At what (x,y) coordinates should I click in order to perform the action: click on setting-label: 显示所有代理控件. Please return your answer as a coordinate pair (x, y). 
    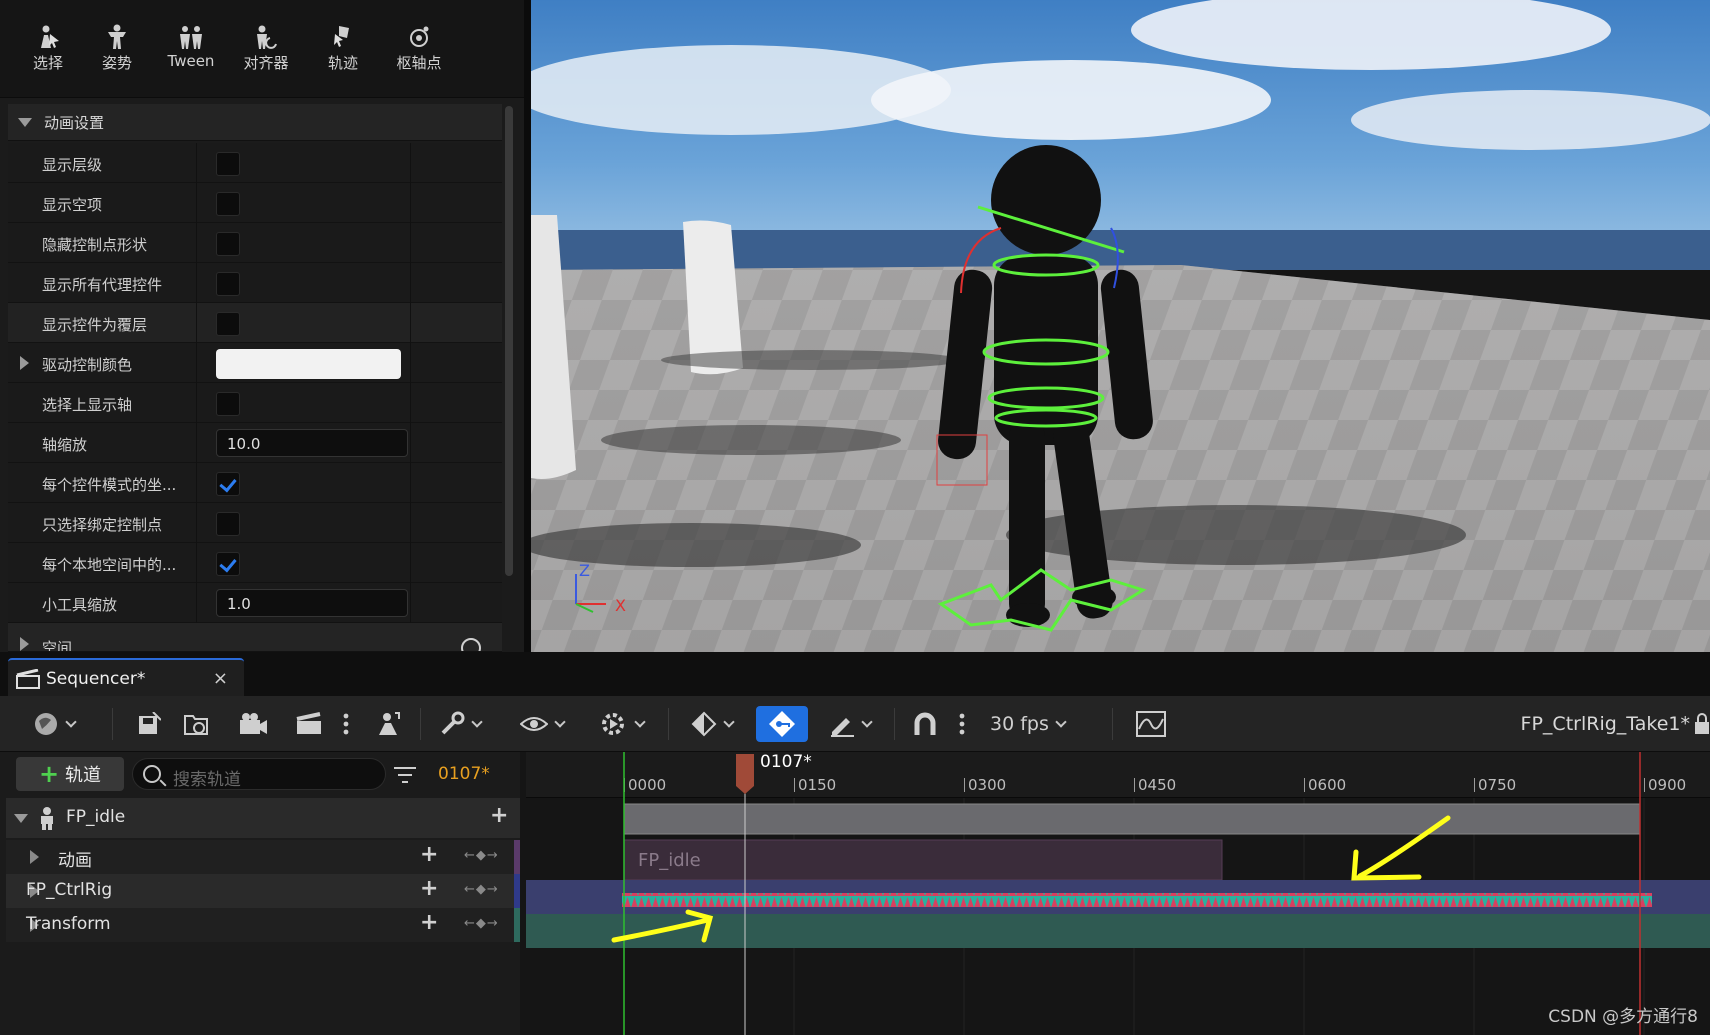
    Looking at the image, I should click on (102, 285).